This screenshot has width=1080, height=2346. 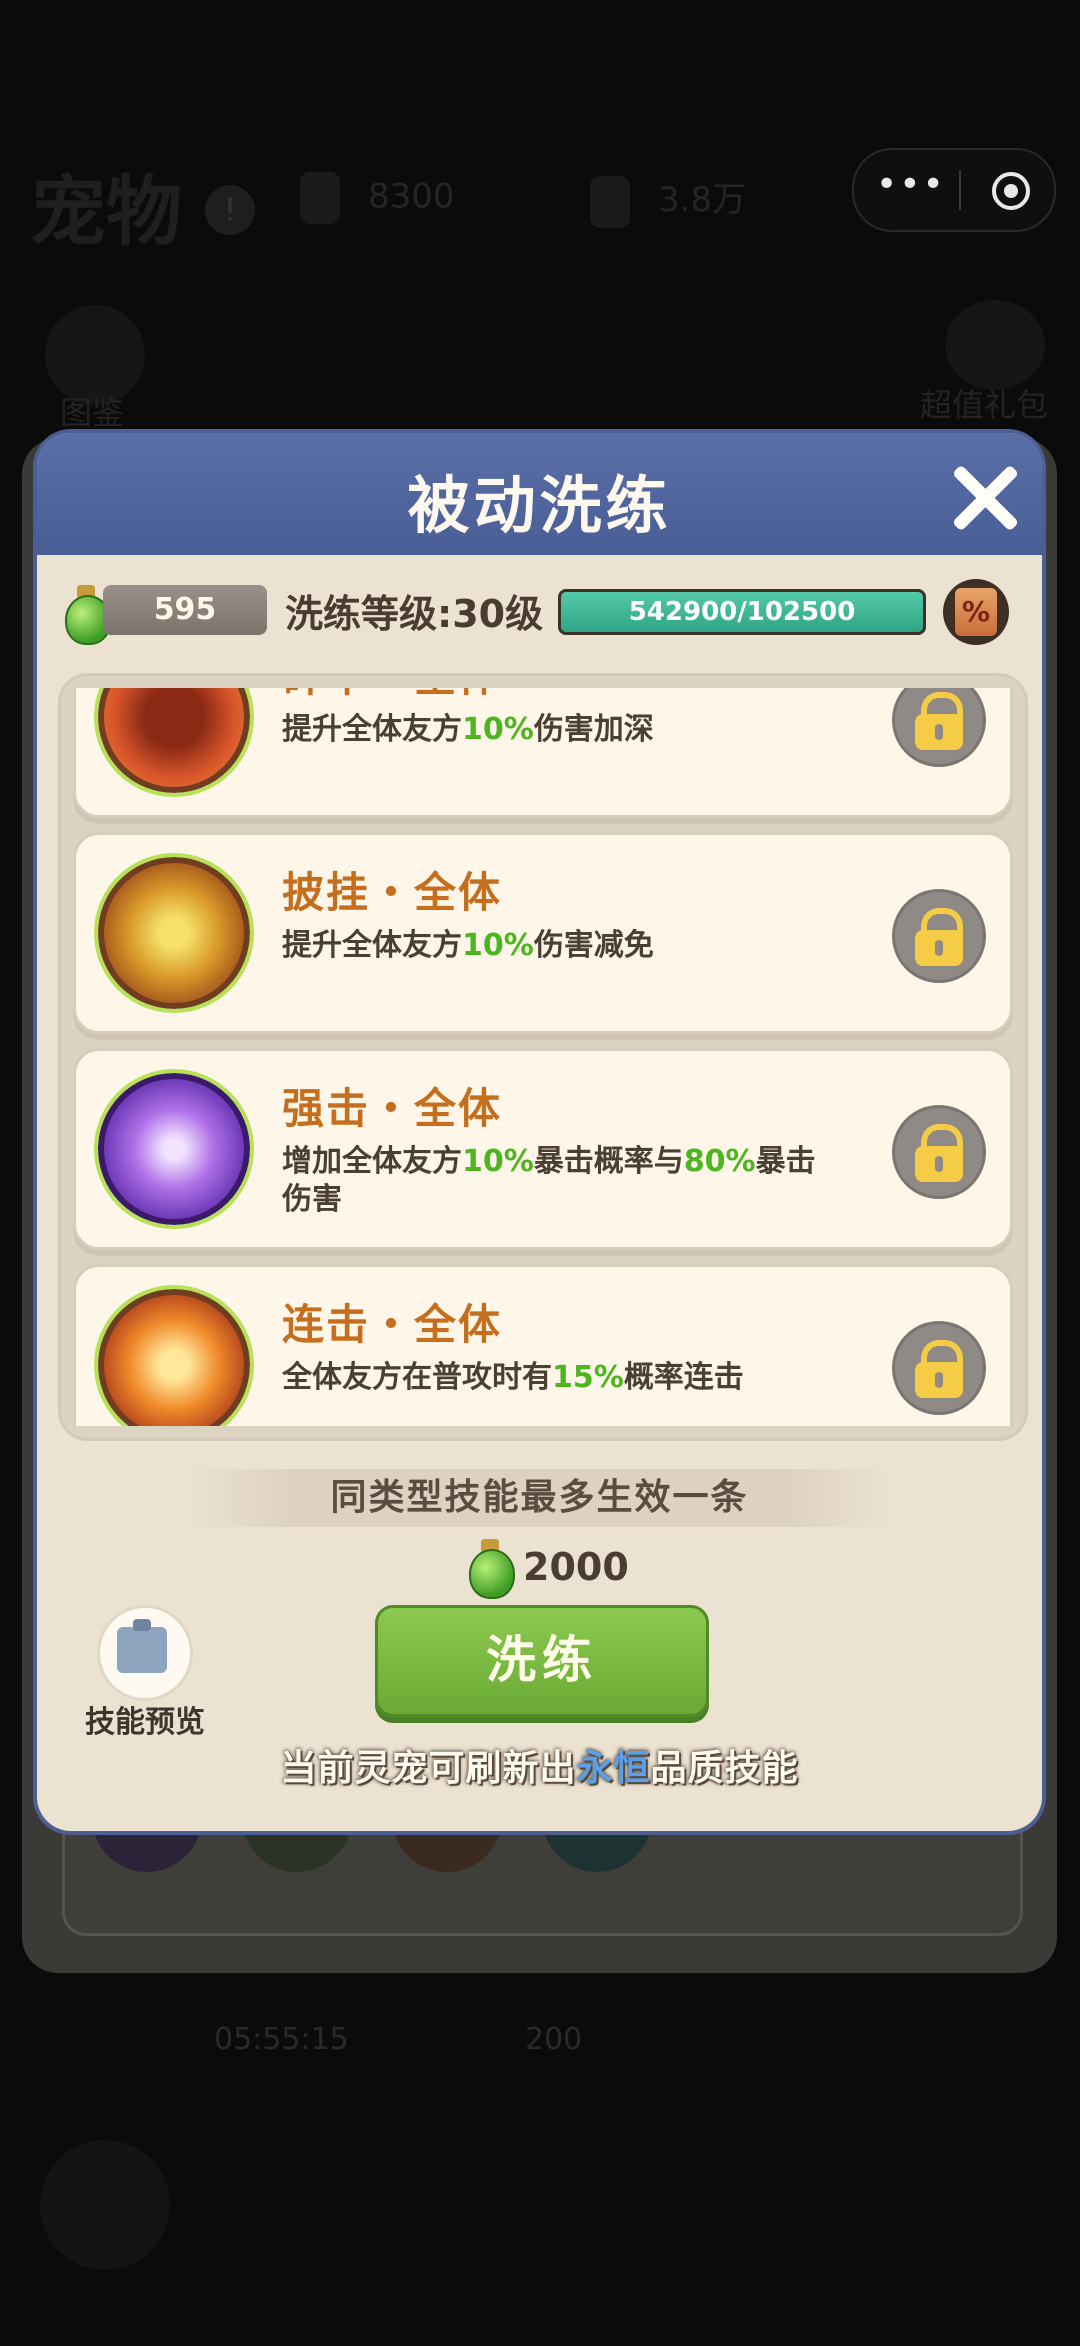 I want to click on probability-scroll-icon: %, so click(x=976, y=612).